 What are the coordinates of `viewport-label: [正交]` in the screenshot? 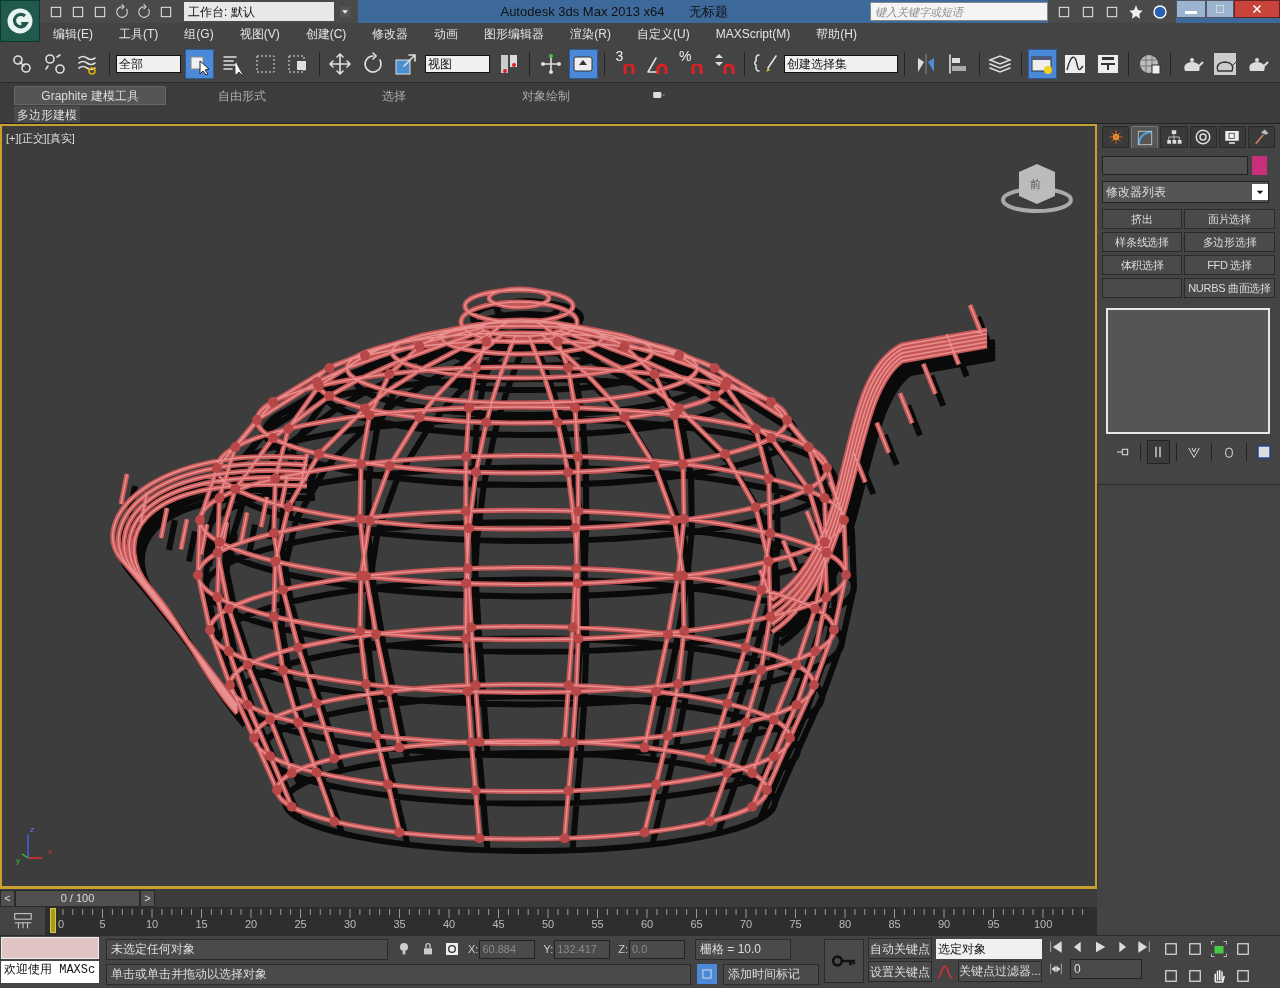 It's located at (32, 138).